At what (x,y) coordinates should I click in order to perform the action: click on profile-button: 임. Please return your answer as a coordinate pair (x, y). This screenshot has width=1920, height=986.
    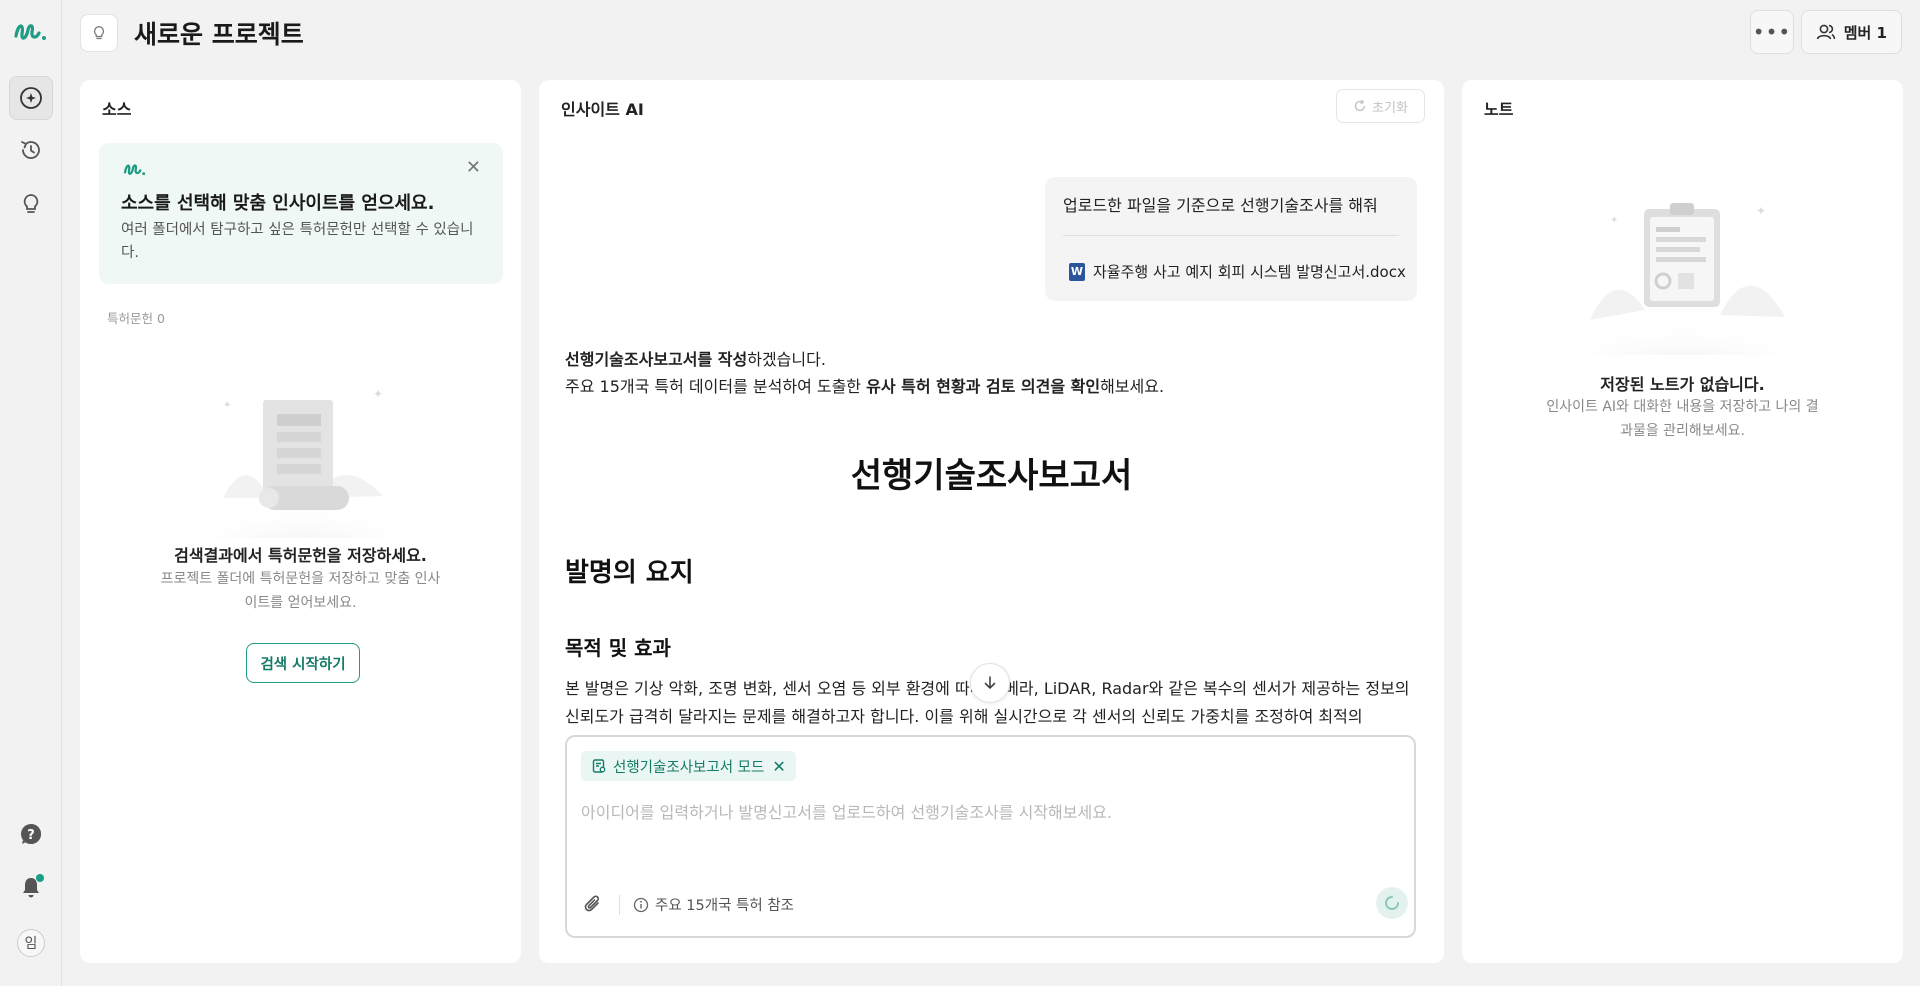
    Looking at the image, I should click on (31, 943).